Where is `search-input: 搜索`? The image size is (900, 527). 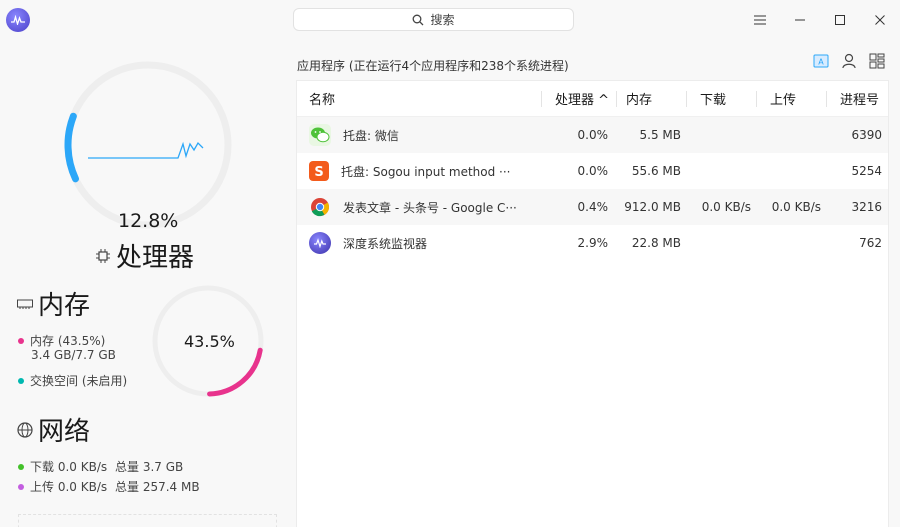 search-input: 搜索 is located at coordinates (433, 19).